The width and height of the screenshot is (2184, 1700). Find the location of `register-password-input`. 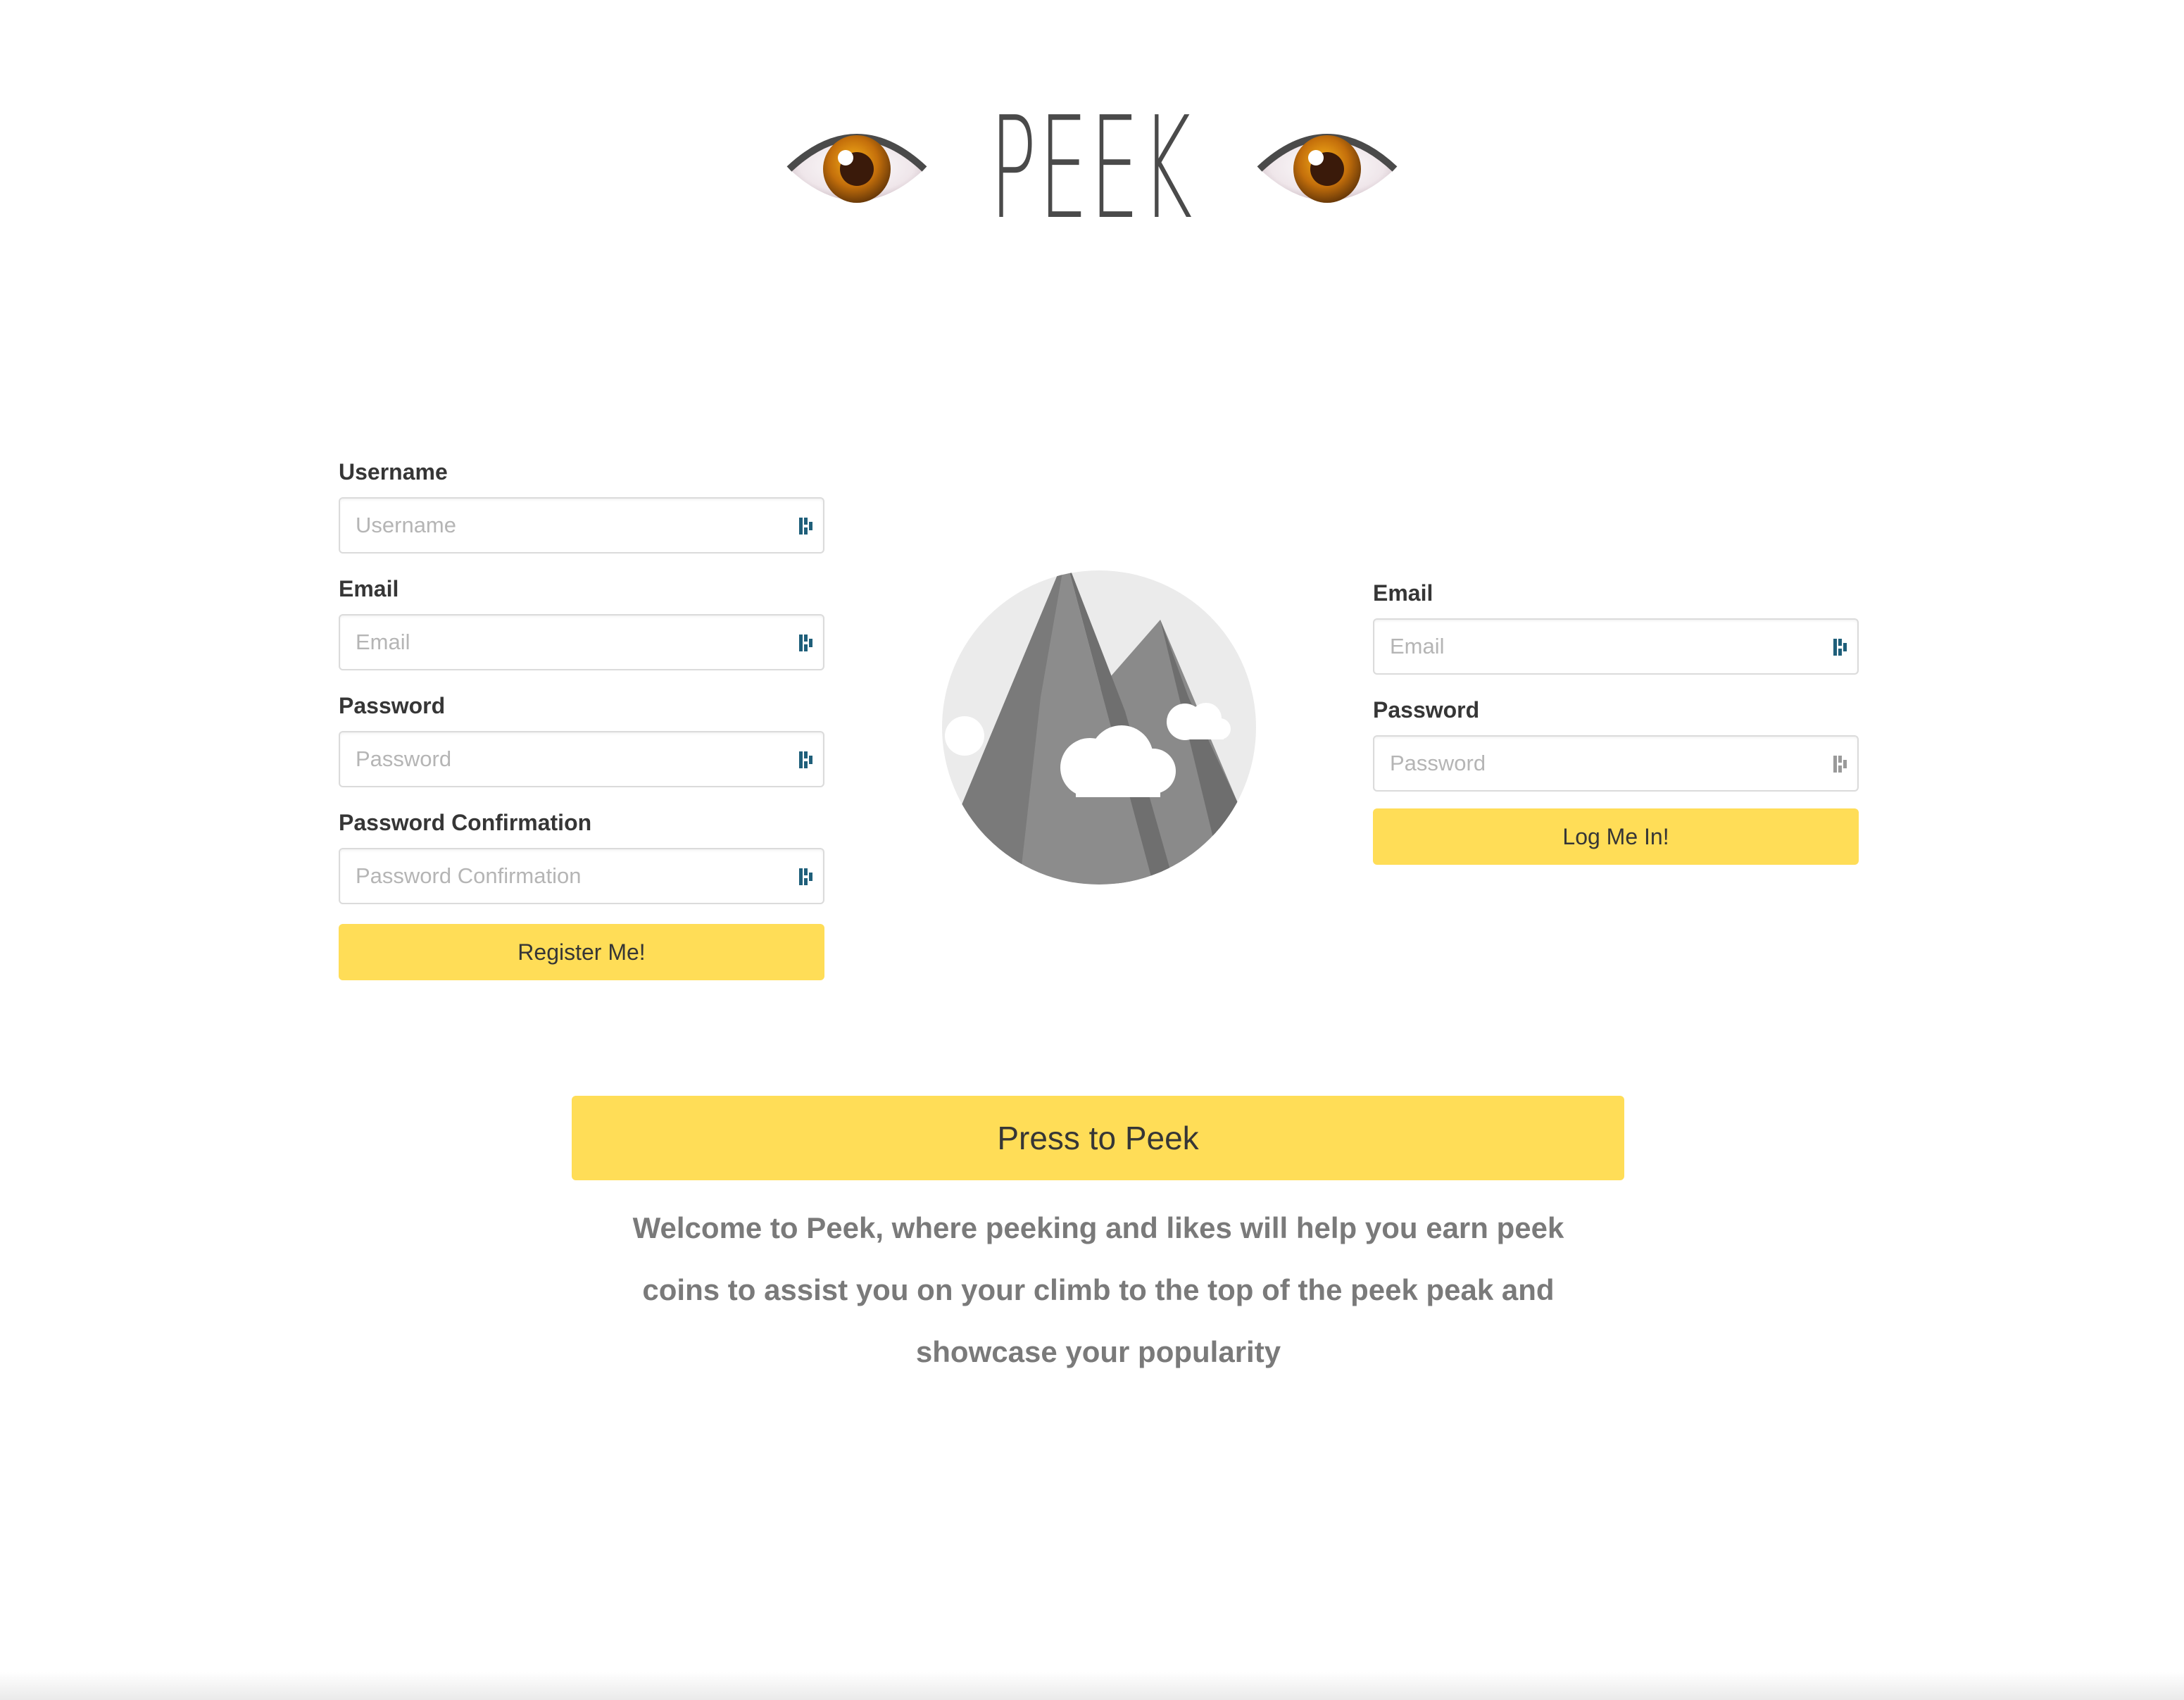

register-password-input is located at coordinates (581, 759).